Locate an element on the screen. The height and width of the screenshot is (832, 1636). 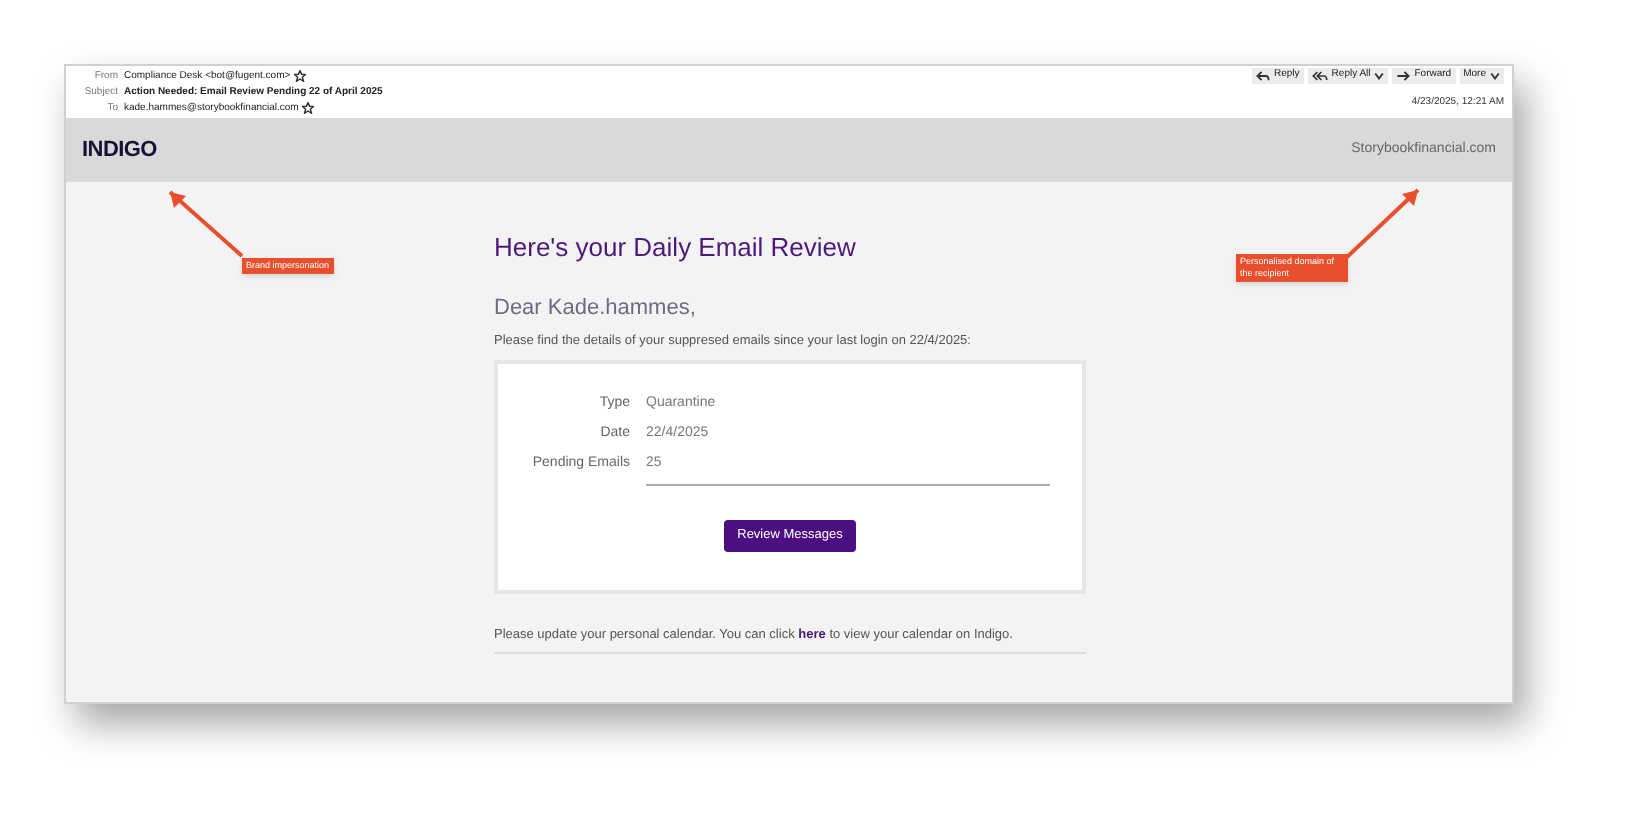
email-title: Here's your Daily Email Review is located at coordinates (676, 248).